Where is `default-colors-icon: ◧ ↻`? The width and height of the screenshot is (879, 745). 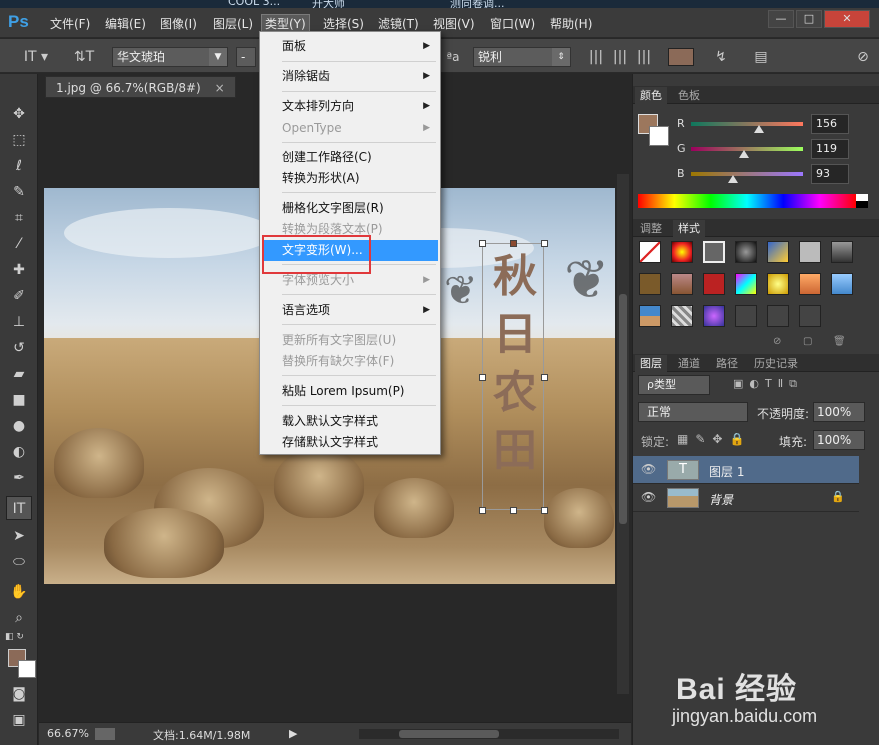 default-colors-icon: ◧ ↻ is located at coordinates (14, 637).